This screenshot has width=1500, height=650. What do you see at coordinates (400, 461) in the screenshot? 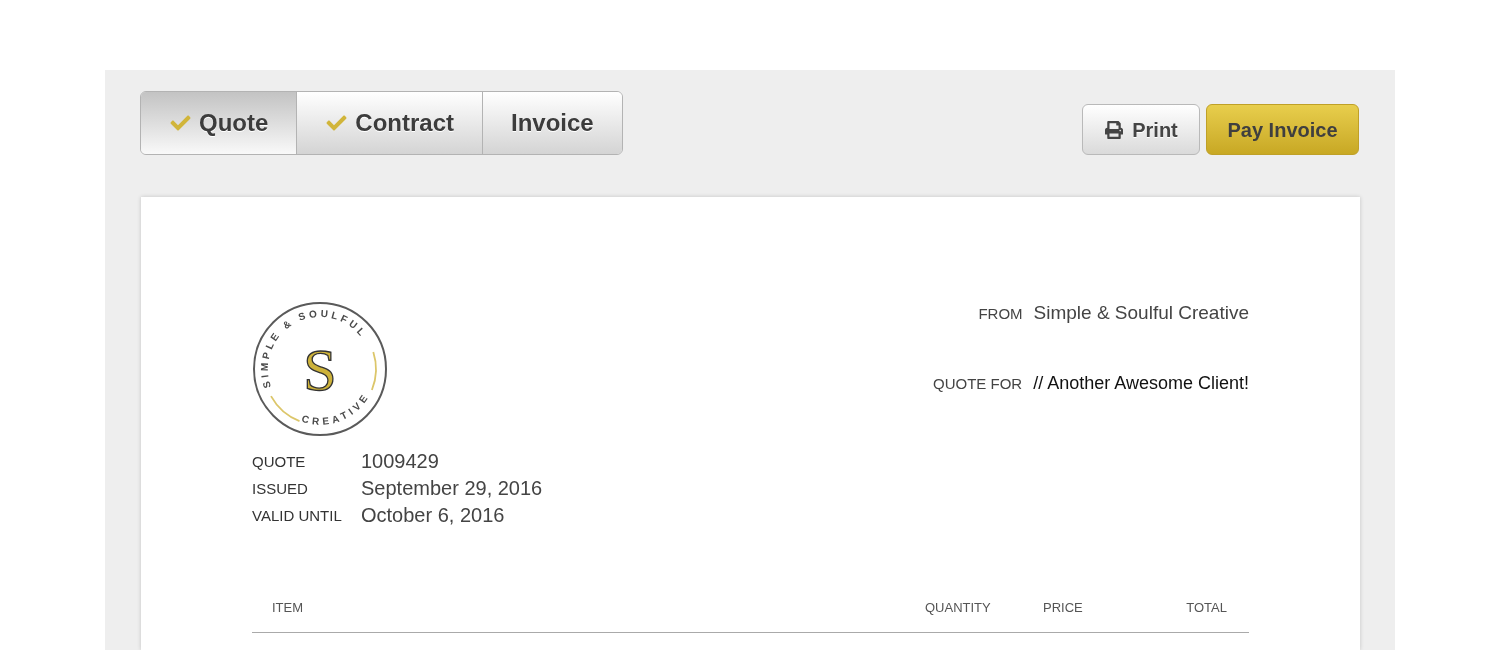
I see `meta-value: 1009429` at bounding box center [400, 461].